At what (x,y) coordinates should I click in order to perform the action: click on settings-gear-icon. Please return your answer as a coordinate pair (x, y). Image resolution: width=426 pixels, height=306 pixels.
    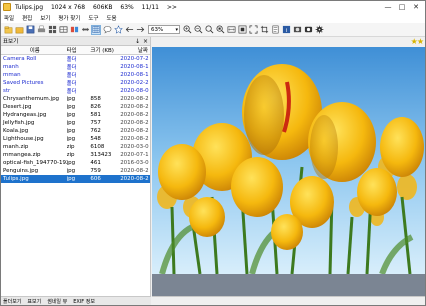
    Looking at the image, I should click on (319, 30).